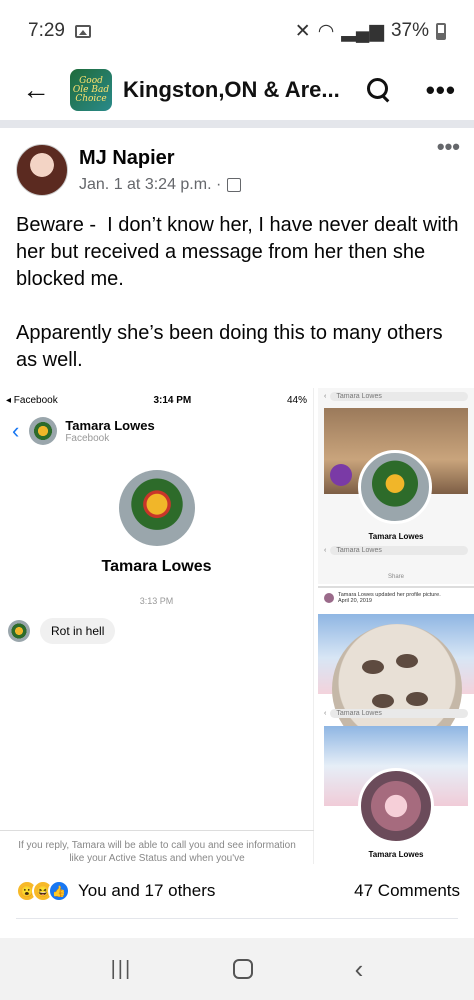 The height and width of the screenshot is (1000, 474). I want to click on post-header: MJ Napier Jan. 1 at 3:24 p.m. · •••, so click(238, 167).